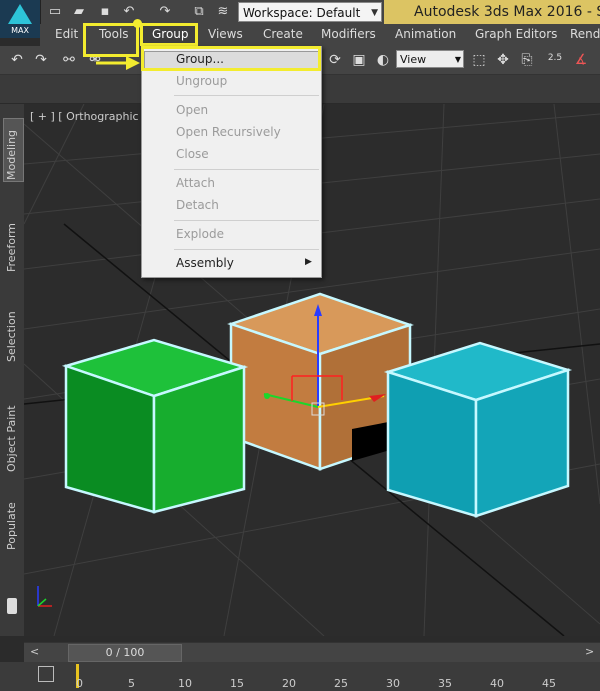 The width and height of the screenshot is (600, 691). What do you see at coordinates (507, 12) in the screenshot?
I see `window-title: Autodesk 3ds Max 2016 - St` at bounding box center [507, 12].